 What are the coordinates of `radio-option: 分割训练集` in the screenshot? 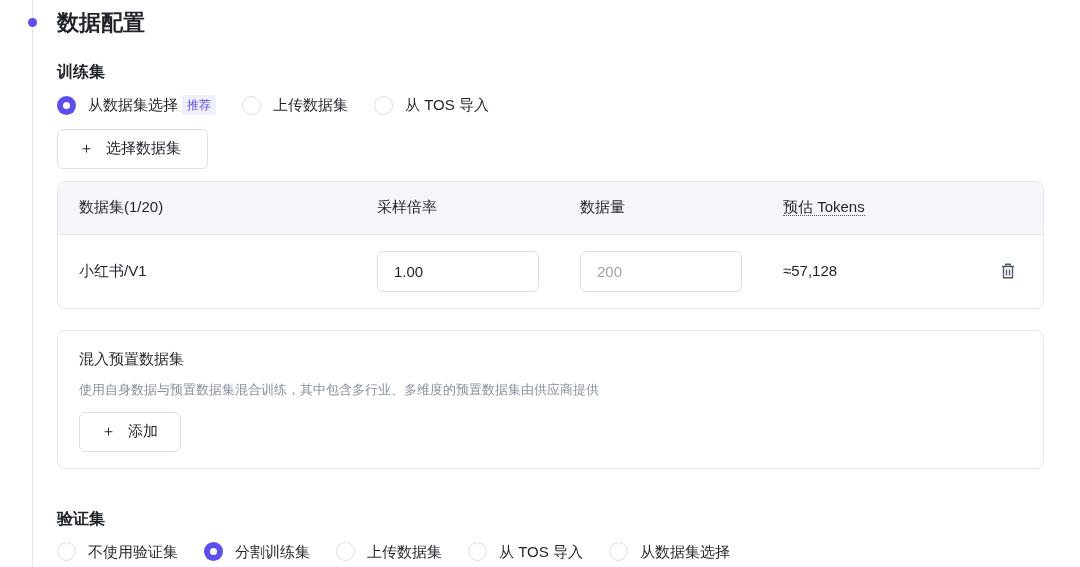 It's located at (257, 551).